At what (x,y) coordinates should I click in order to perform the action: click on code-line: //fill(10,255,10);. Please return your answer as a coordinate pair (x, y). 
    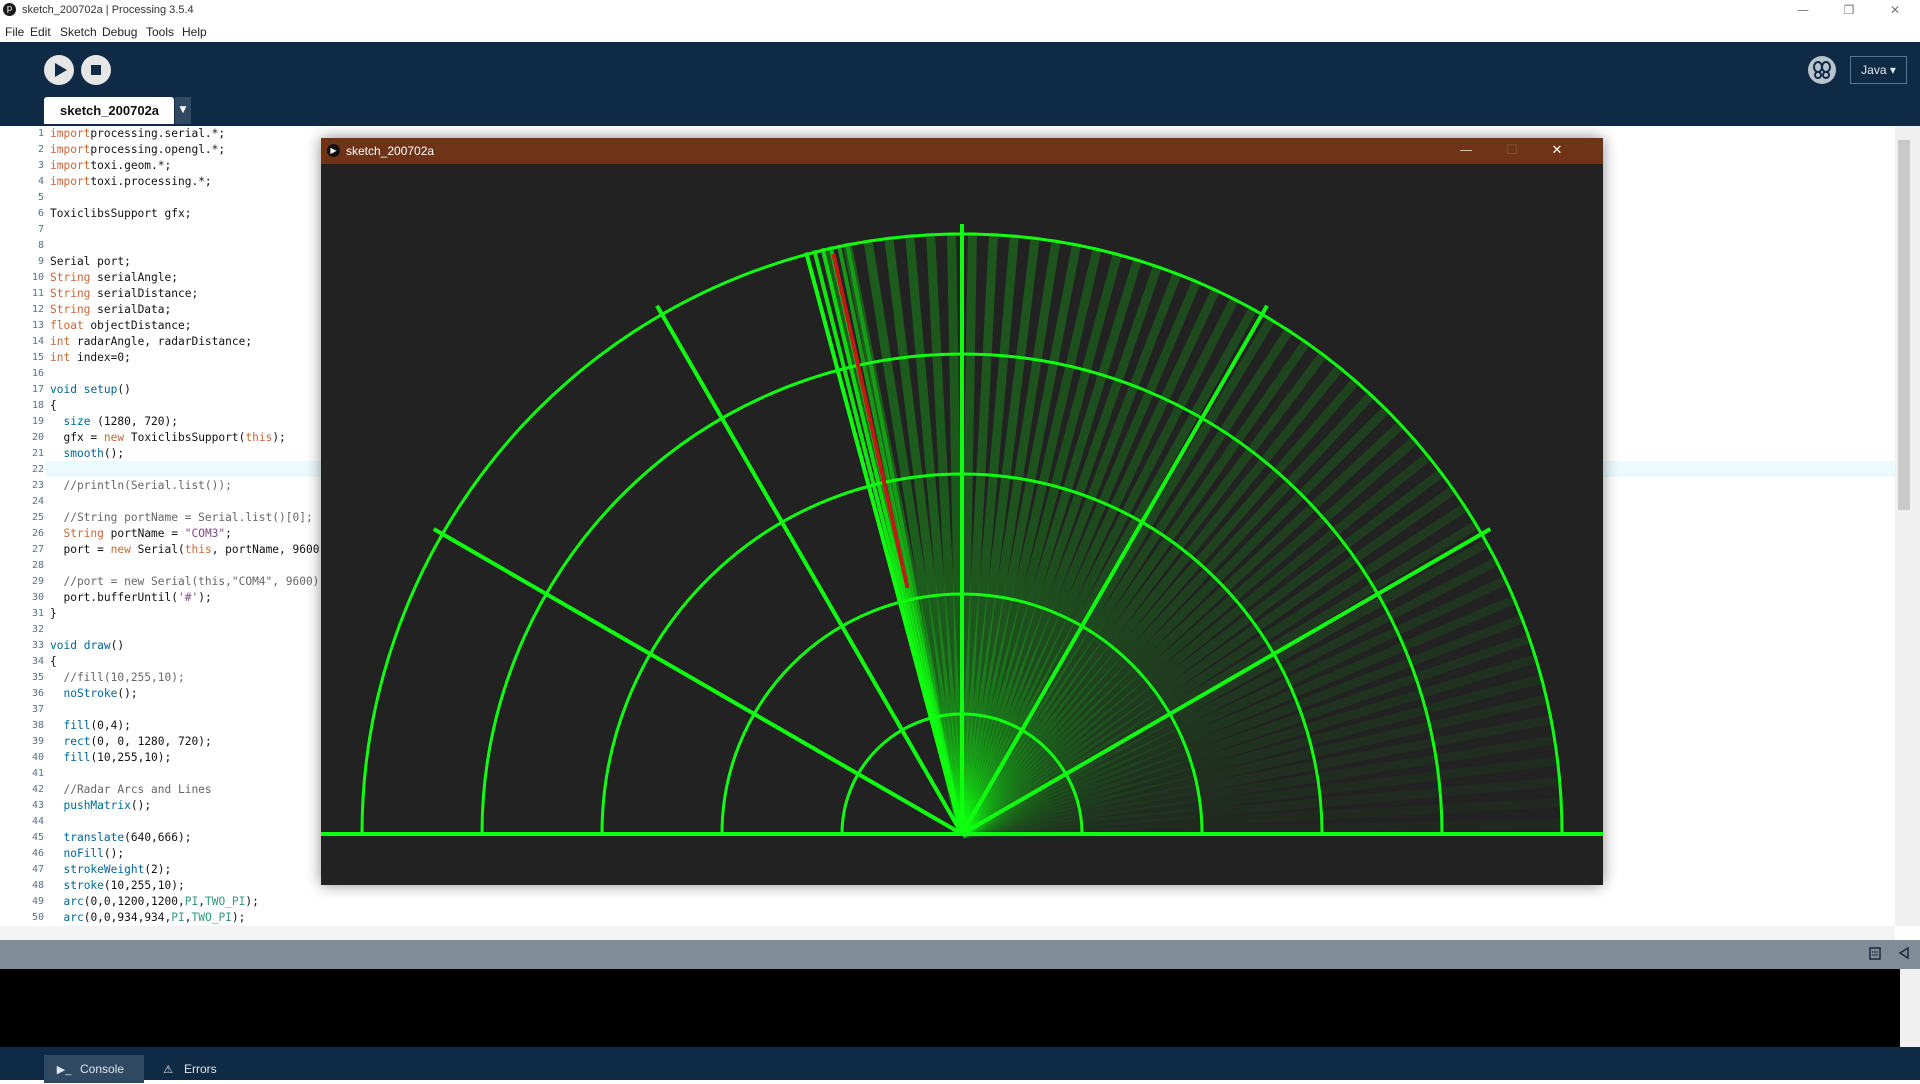
    Looking at the image, I should click on (117, 678).